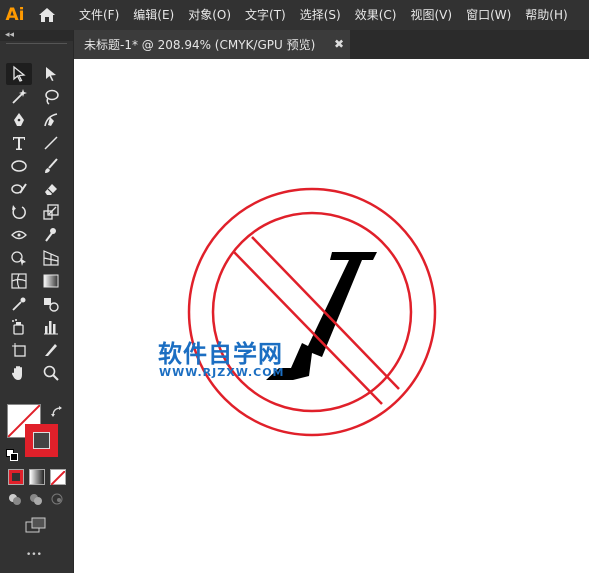 Image resolution: width=589 pixels, height=573 pixels. I want to click on line-segment-tool, so click(51, 143).